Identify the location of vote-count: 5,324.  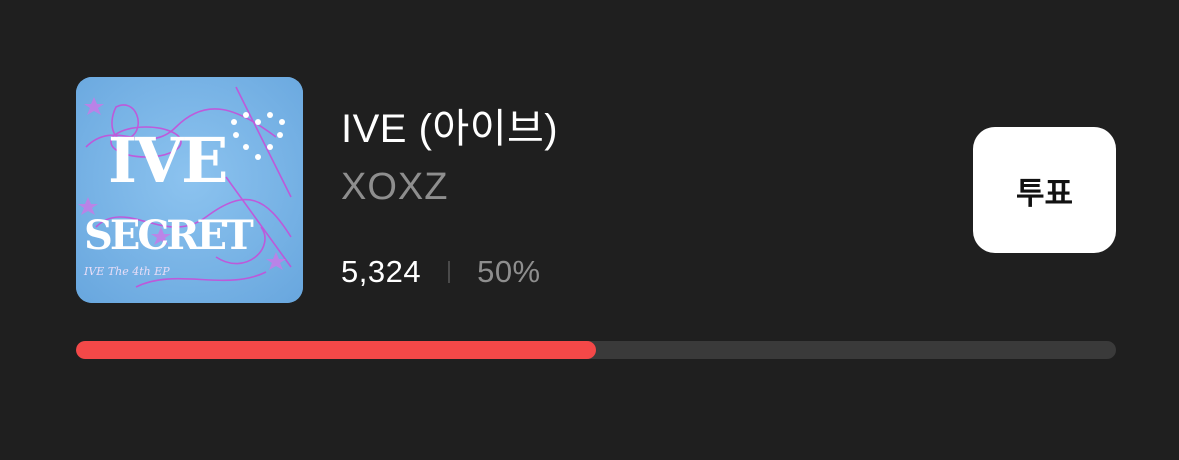
(381, 271).